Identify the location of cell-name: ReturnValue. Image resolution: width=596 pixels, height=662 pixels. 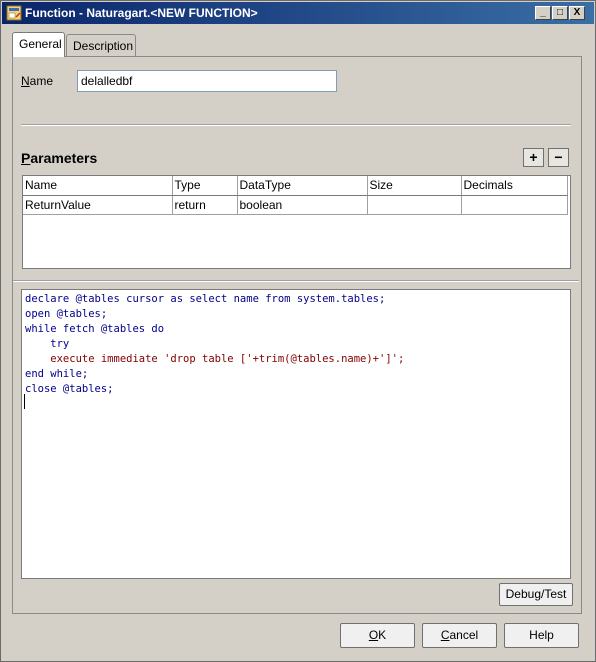
(98, 205).